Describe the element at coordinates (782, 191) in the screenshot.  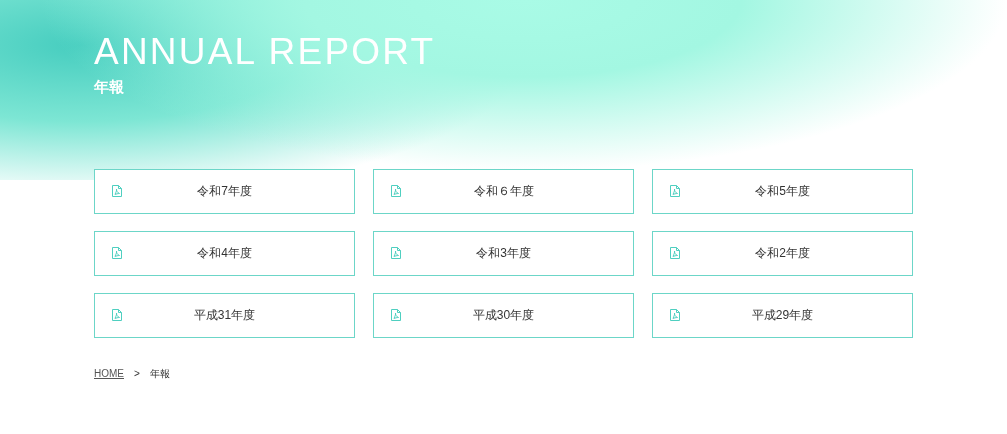
I see `report-link: 令和5年度` at that location.